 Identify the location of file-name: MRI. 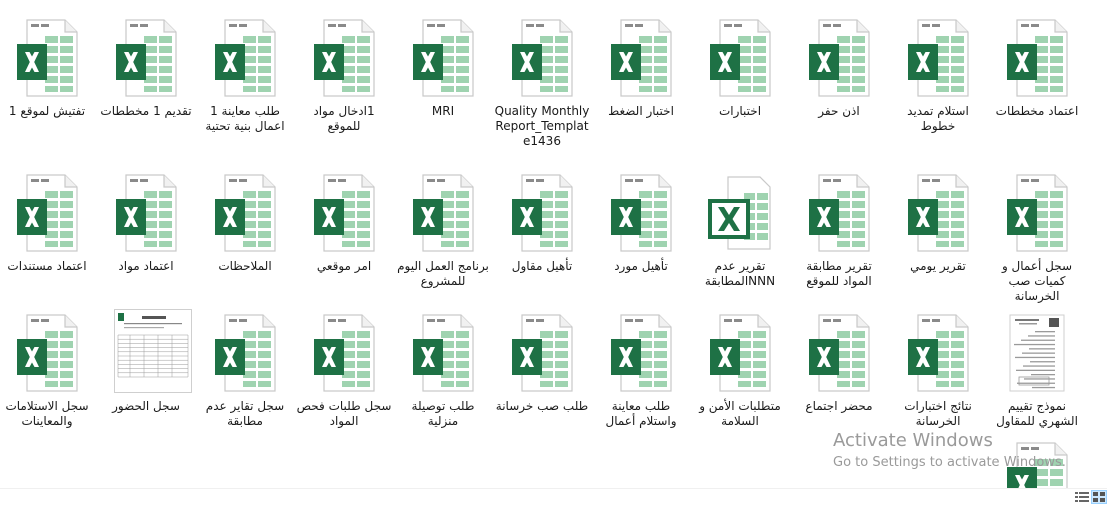
(443, 111).